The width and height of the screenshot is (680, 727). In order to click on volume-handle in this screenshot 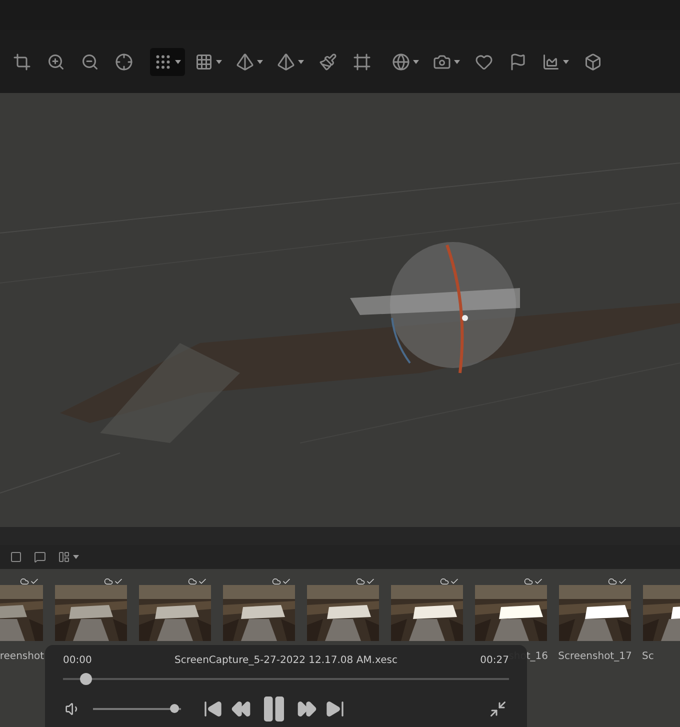, I will do `click(174, 708)`.